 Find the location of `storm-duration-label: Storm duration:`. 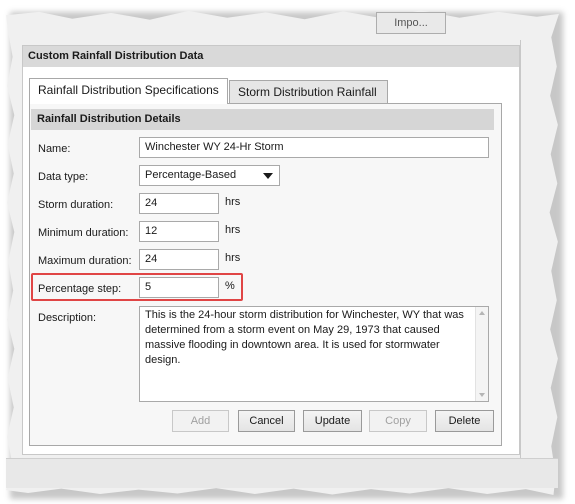

storm-duration-label: Storm duration: is located at coordinates (76, 205).